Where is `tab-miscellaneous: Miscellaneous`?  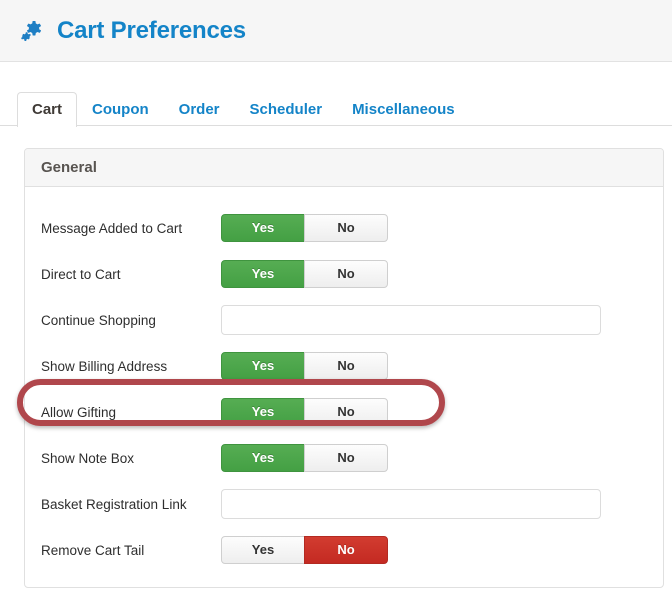 tab-miscellaneous: Miscellaneous is located at coordinates (403, 109).